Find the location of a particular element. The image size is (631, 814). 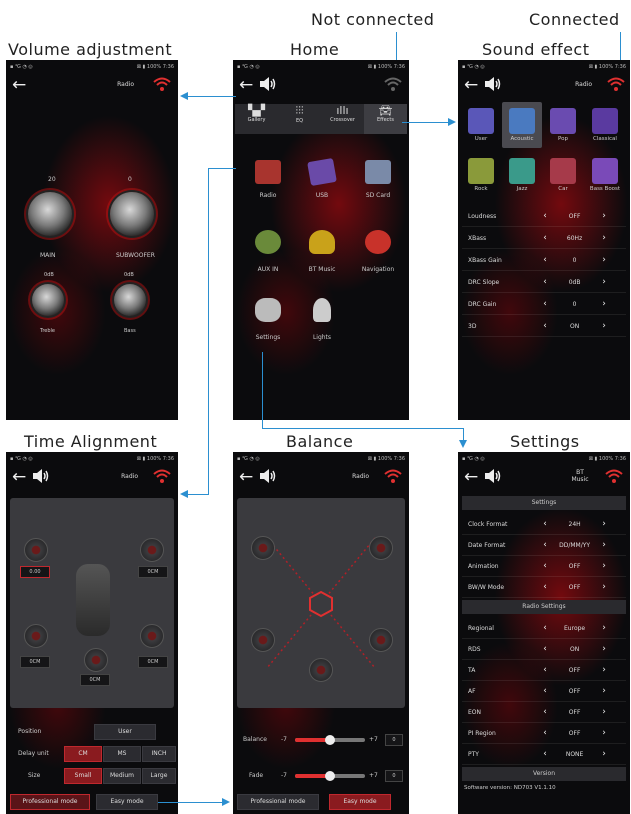

size-large: Large is located at coordinates (159, 776).